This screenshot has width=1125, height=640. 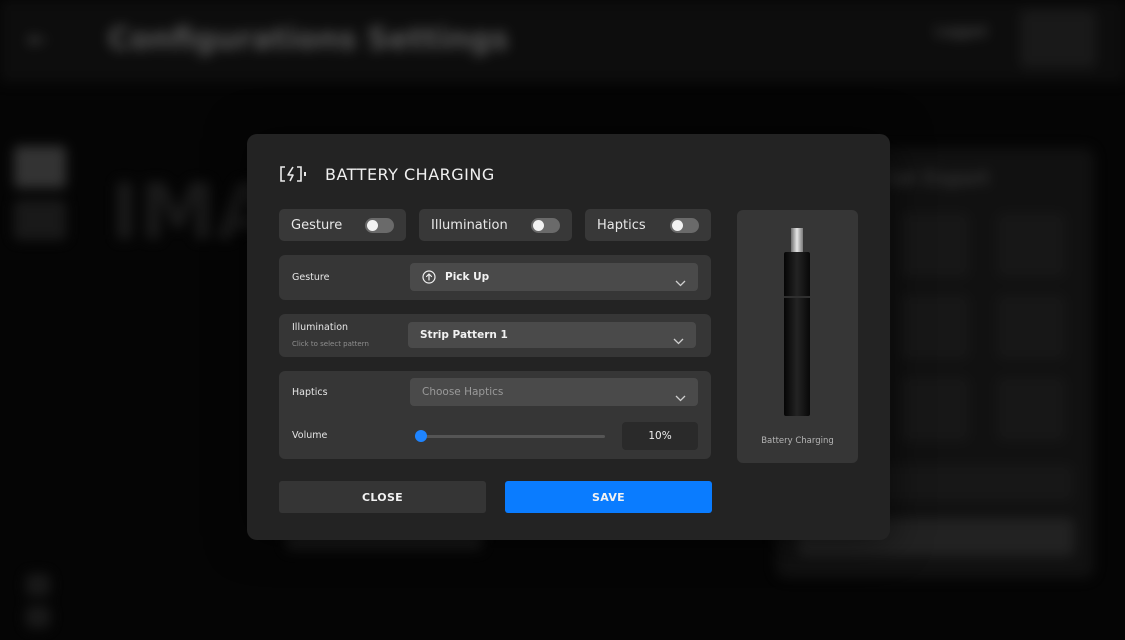 I want to click on haptics-section: Haptics Choose Haptics Volume 10%, so click(x=495, y=415).